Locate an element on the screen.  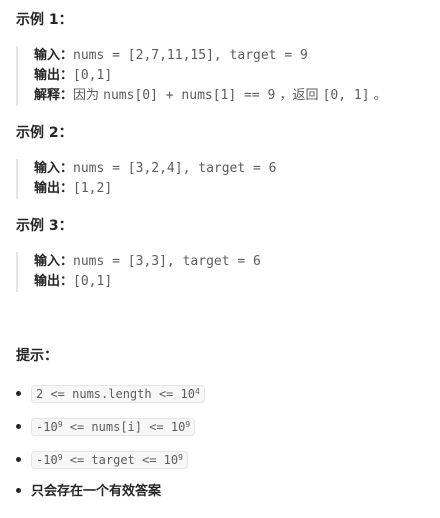
example-3-block: 输入：nums = [3,3], target = 6 输出：[0,1] is located at coordinates (226, 272).